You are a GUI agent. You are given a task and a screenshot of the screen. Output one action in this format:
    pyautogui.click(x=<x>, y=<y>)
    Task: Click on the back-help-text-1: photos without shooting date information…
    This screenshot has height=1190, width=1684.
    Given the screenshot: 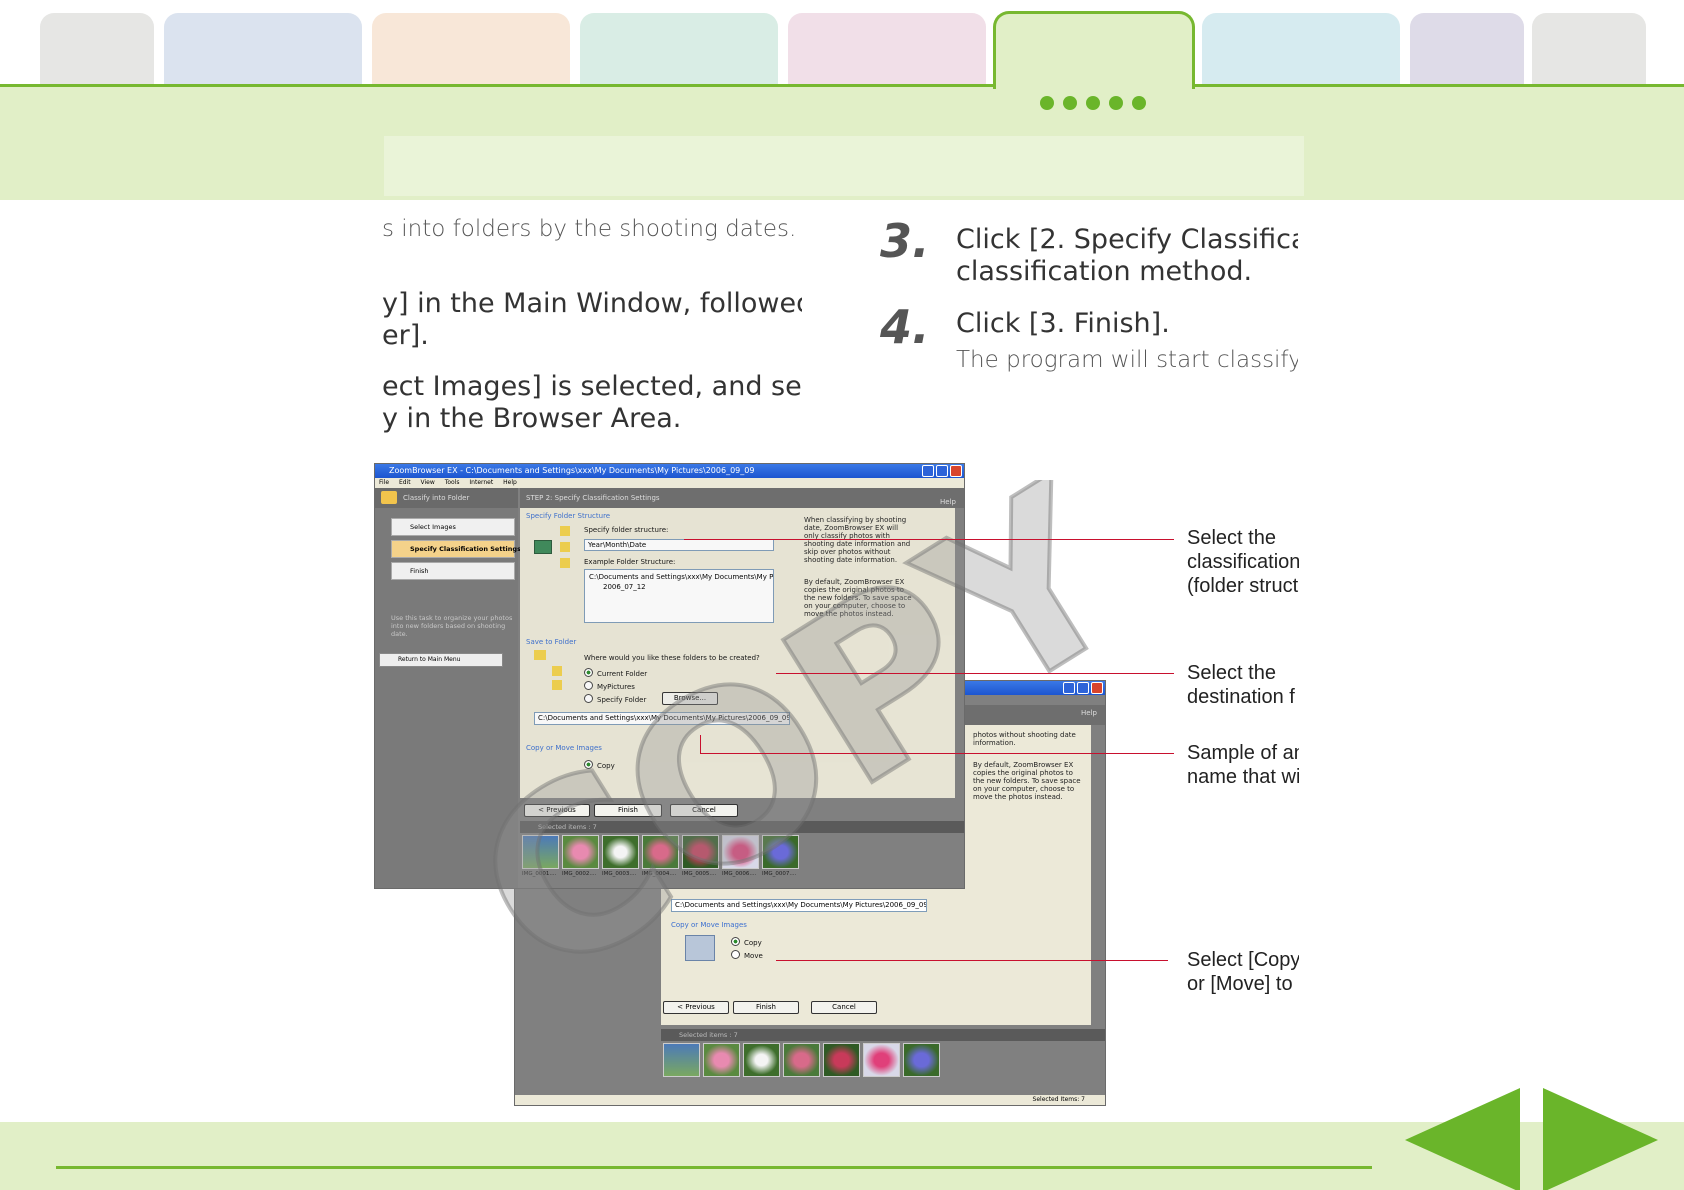 What is the action you would take?
    pyautogui.click(x=1024, y=739)
    